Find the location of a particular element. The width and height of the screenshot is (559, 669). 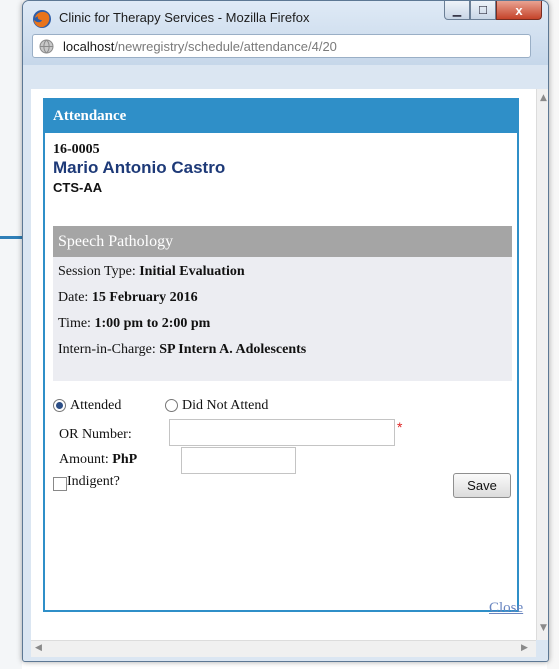

amount-input is located at coordinates (238, 460).